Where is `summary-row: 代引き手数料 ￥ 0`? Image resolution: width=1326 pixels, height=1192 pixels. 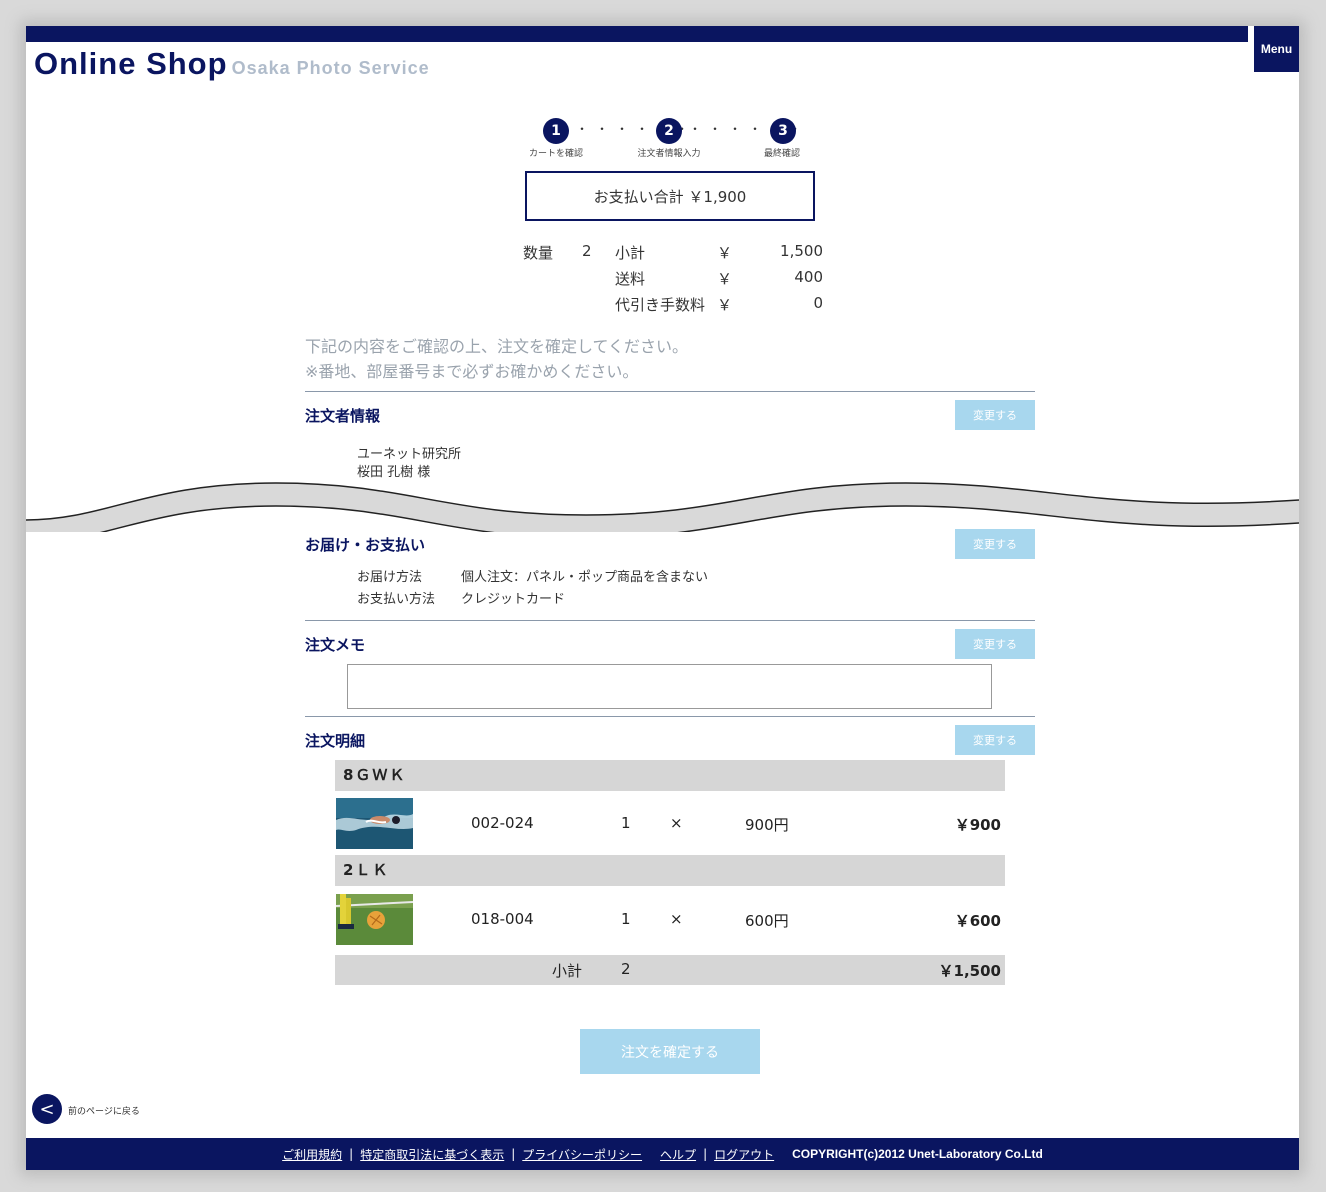 summary-row: 代引き手数料 ￥ 0 is located at coordinates (673, 307).